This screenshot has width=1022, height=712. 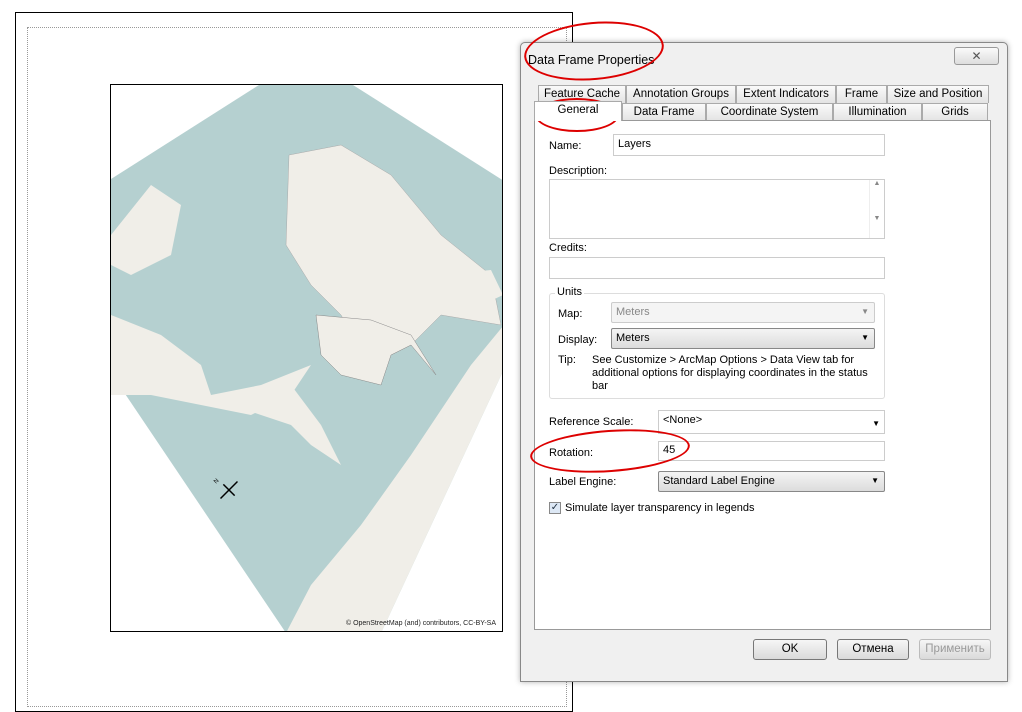 What do you see at coordinates (876, 209) in the screenshot?
I see `description-scrollbar: ▲ ▼` at bounding box center [876, 209].